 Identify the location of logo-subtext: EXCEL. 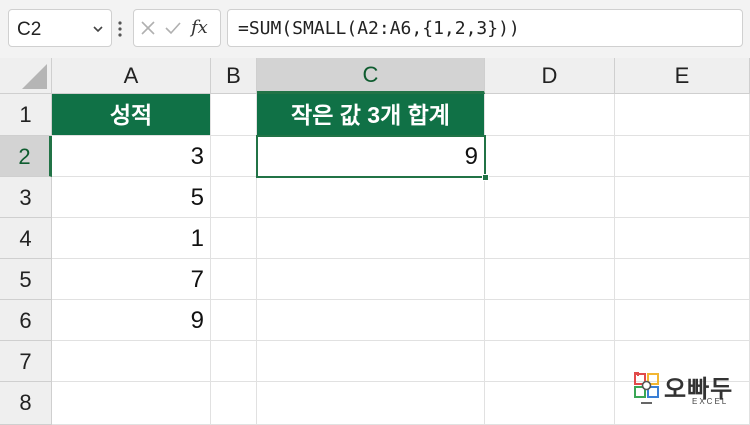
(710, 401).